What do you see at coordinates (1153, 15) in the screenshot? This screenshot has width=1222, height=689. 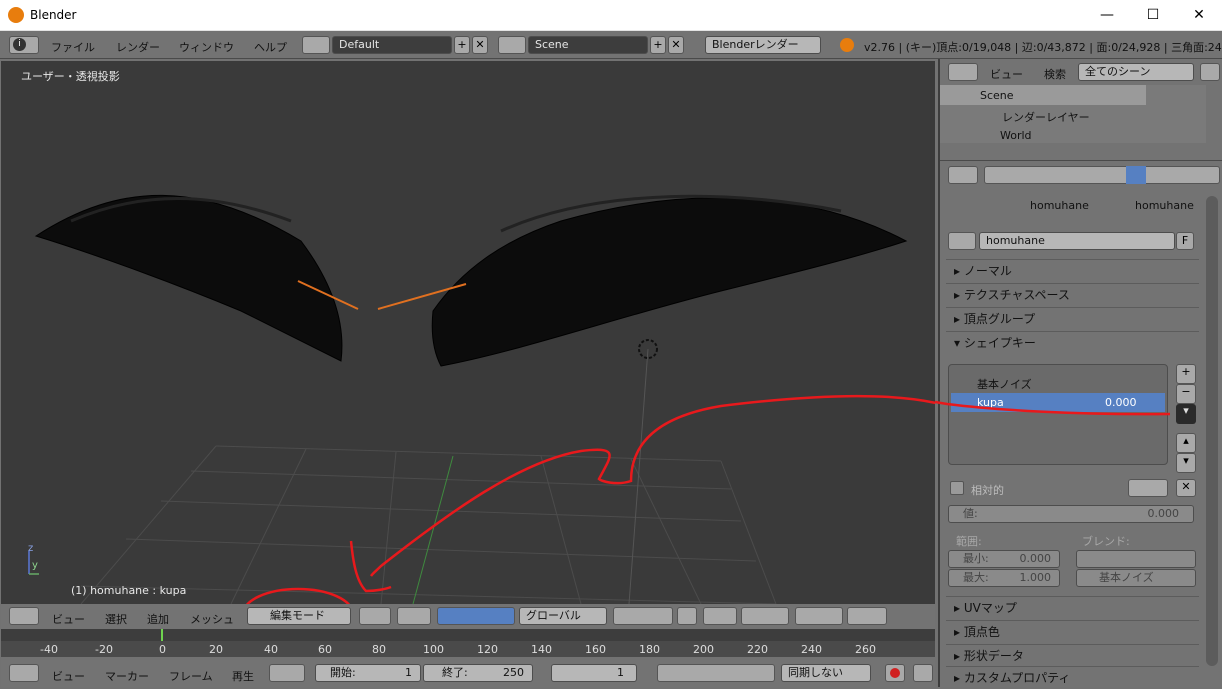 I see `maximize-button: ☐` at bounding box center [1153, 15].